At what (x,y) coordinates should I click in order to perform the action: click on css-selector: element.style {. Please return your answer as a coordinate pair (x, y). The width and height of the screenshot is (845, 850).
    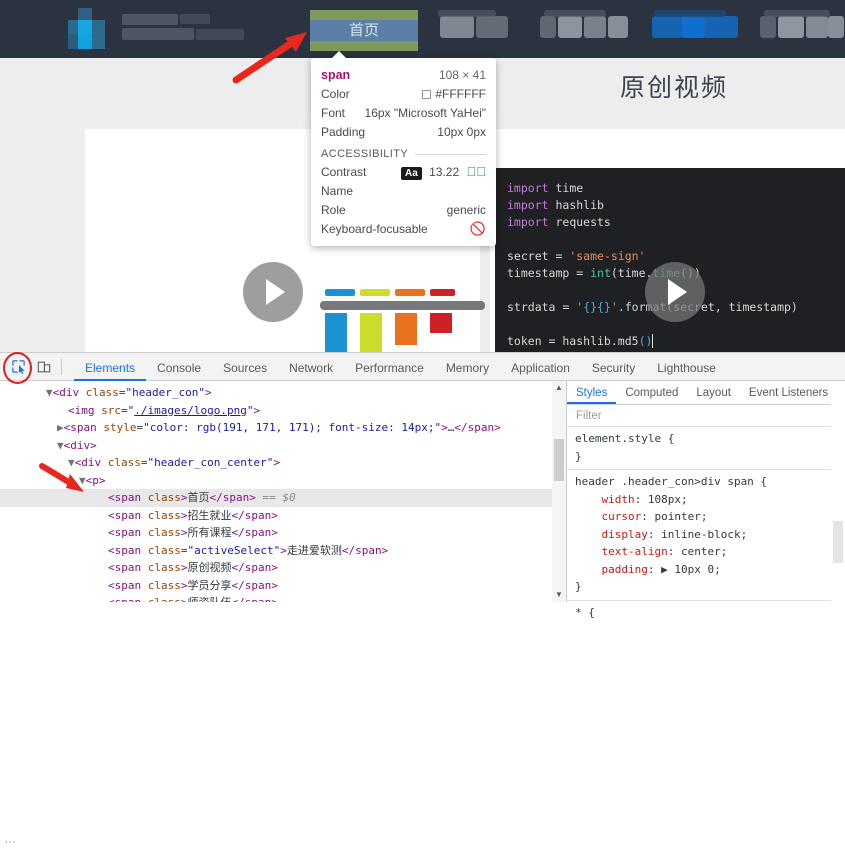
    Looking at the image, I should click on (625, 438).